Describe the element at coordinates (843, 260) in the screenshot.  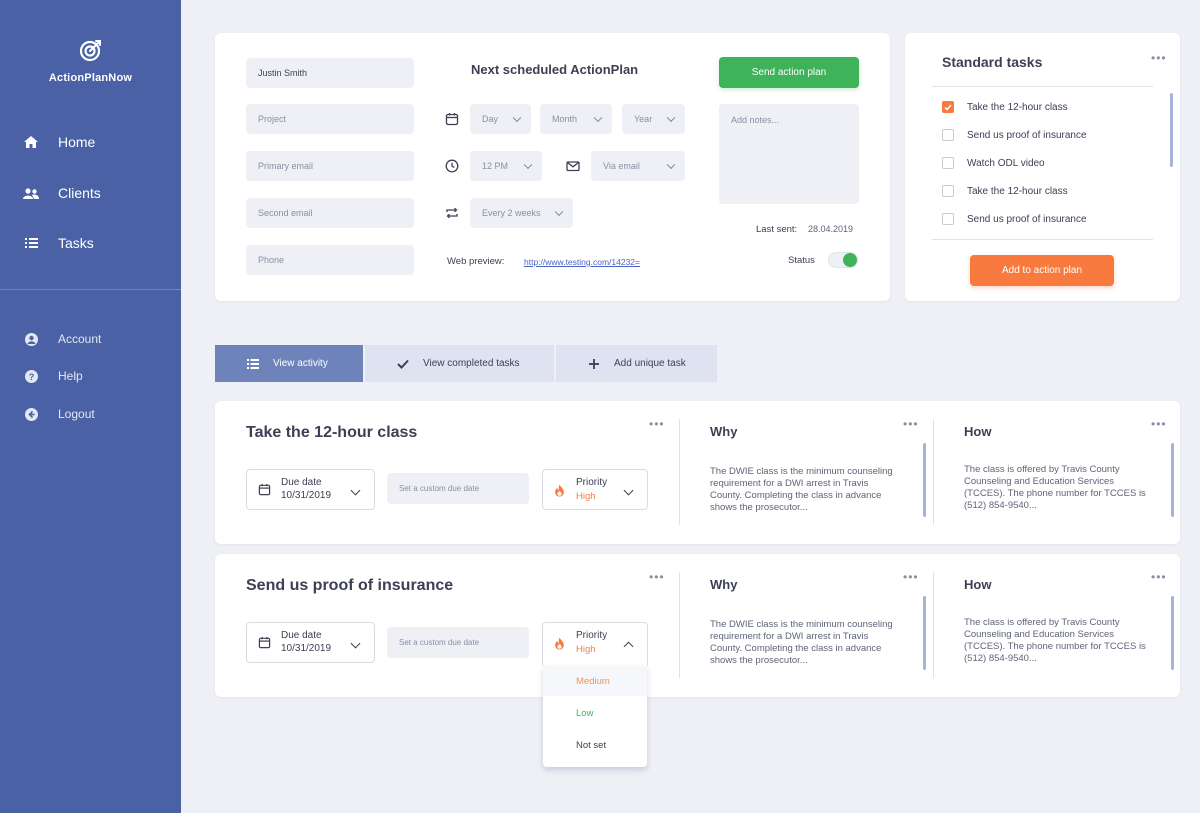
I see `status-toggle` at that location.